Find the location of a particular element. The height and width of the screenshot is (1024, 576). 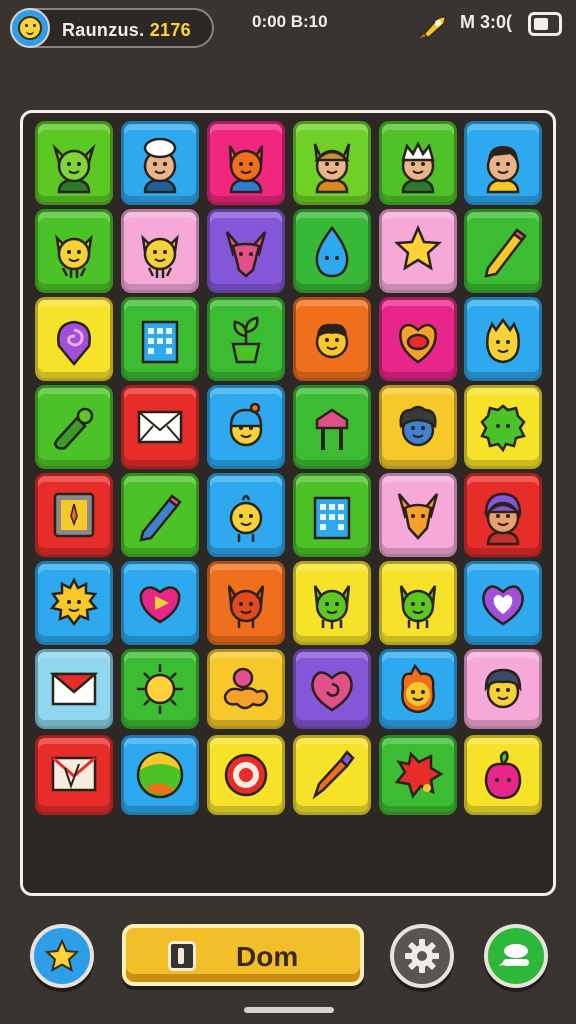

chef-avatar-tile is located at coordinates (160, 163).